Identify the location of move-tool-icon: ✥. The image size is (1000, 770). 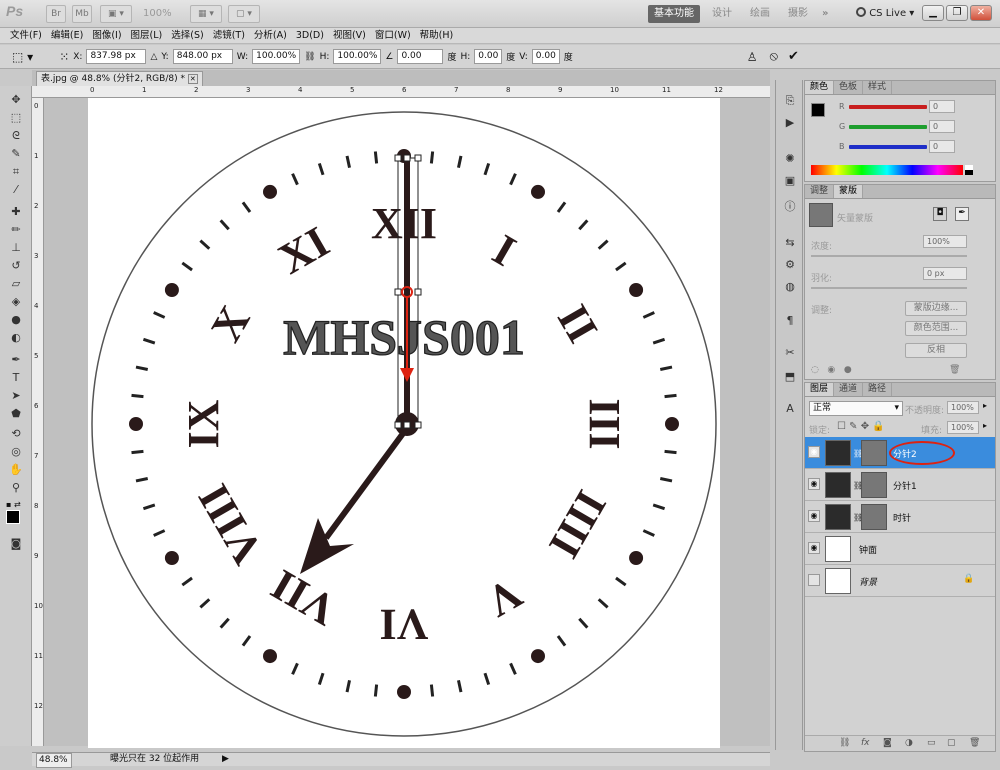
(16, 100).